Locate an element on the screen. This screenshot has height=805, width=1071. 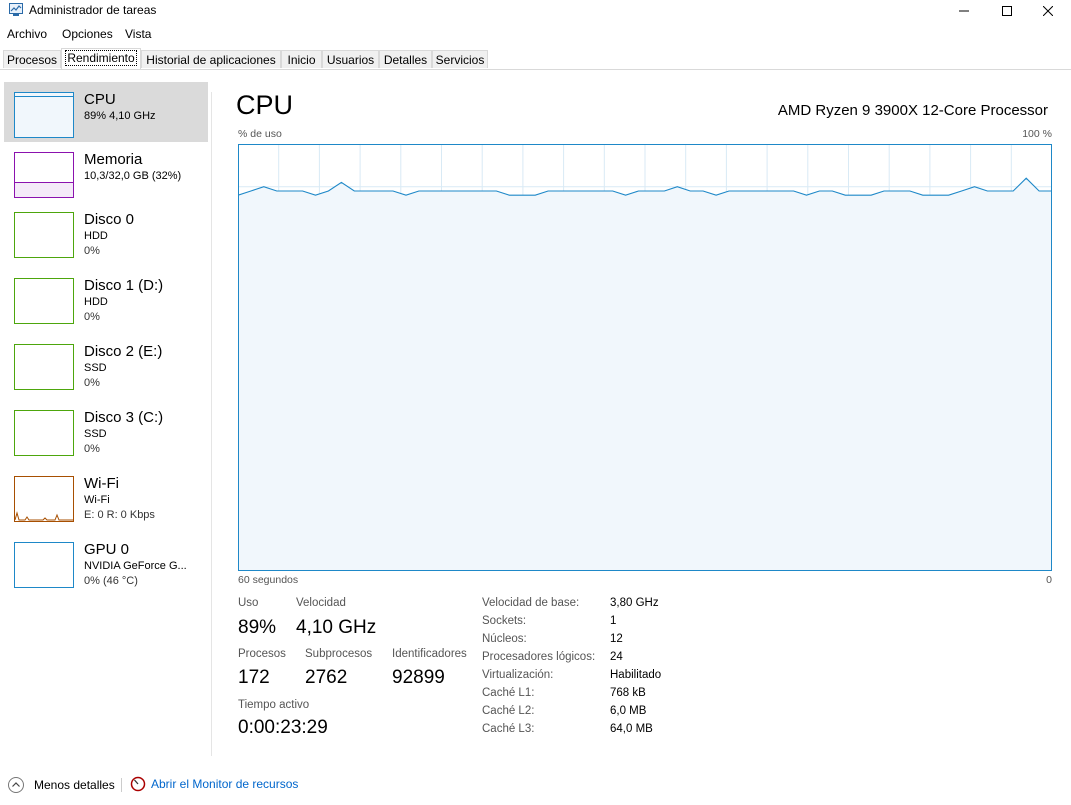
detail-value: 12 is located at coordinates (616, 639).